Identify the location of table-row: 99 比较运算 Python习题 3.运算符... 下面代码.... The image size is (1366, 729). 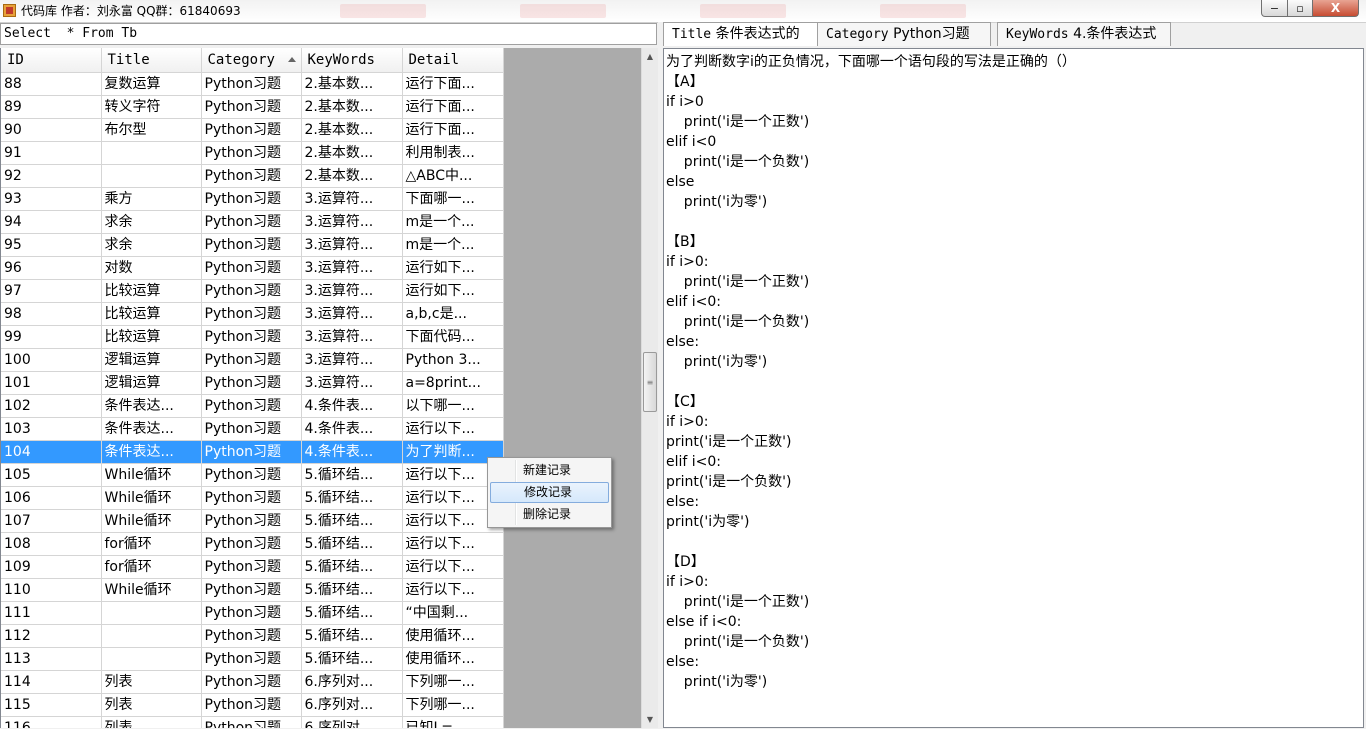
(252, 337).